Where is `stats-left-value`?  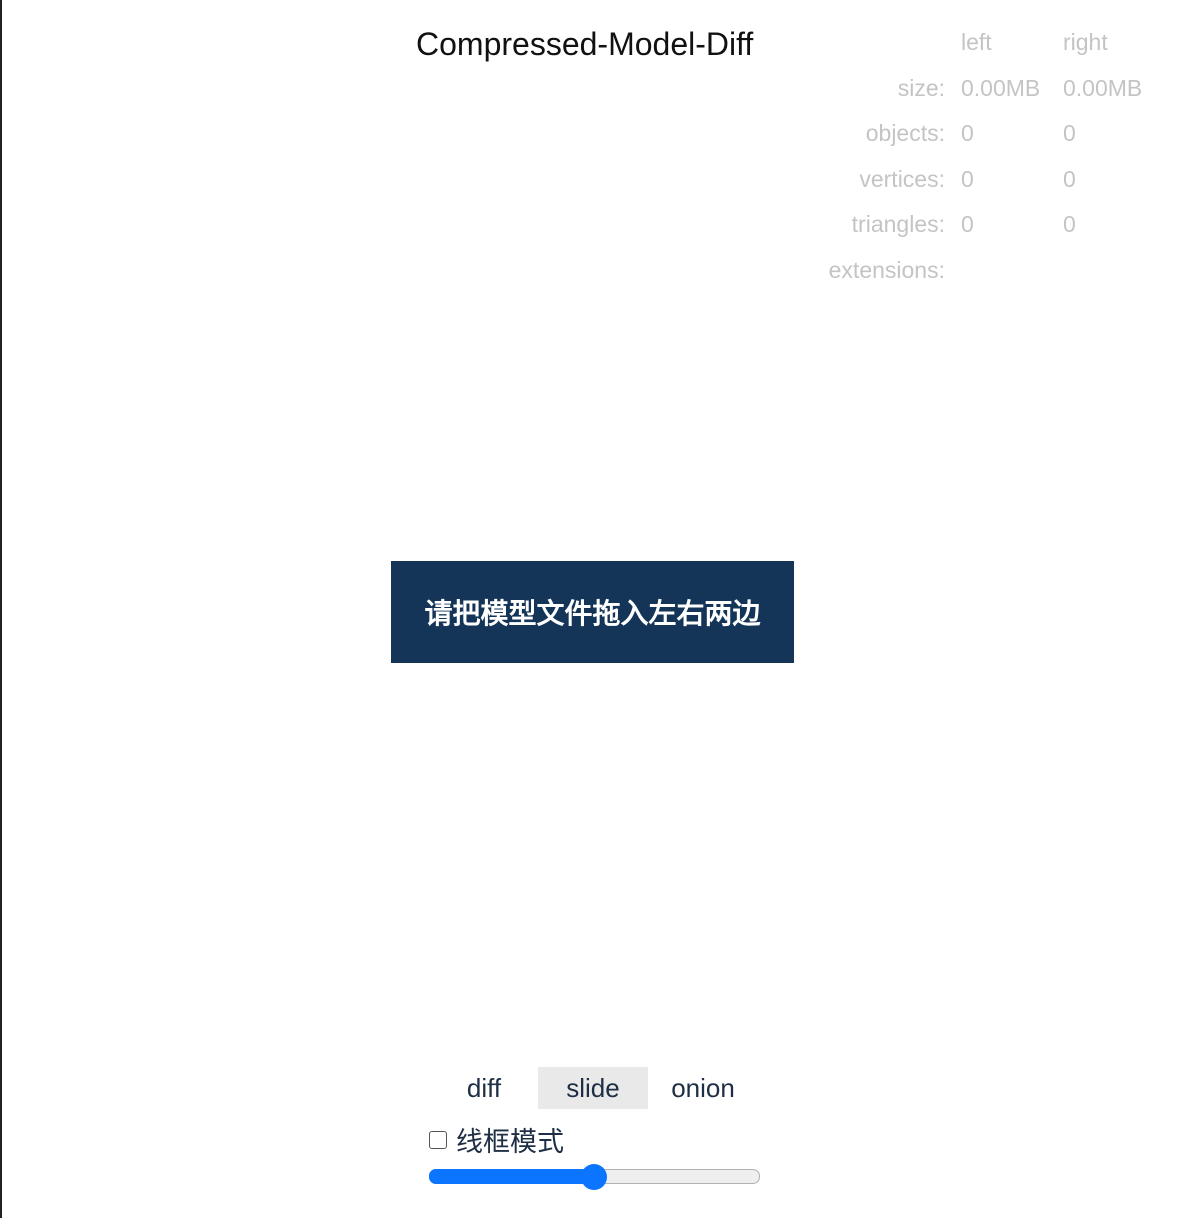 stats-left-value is located at coordinates (1012, 271).